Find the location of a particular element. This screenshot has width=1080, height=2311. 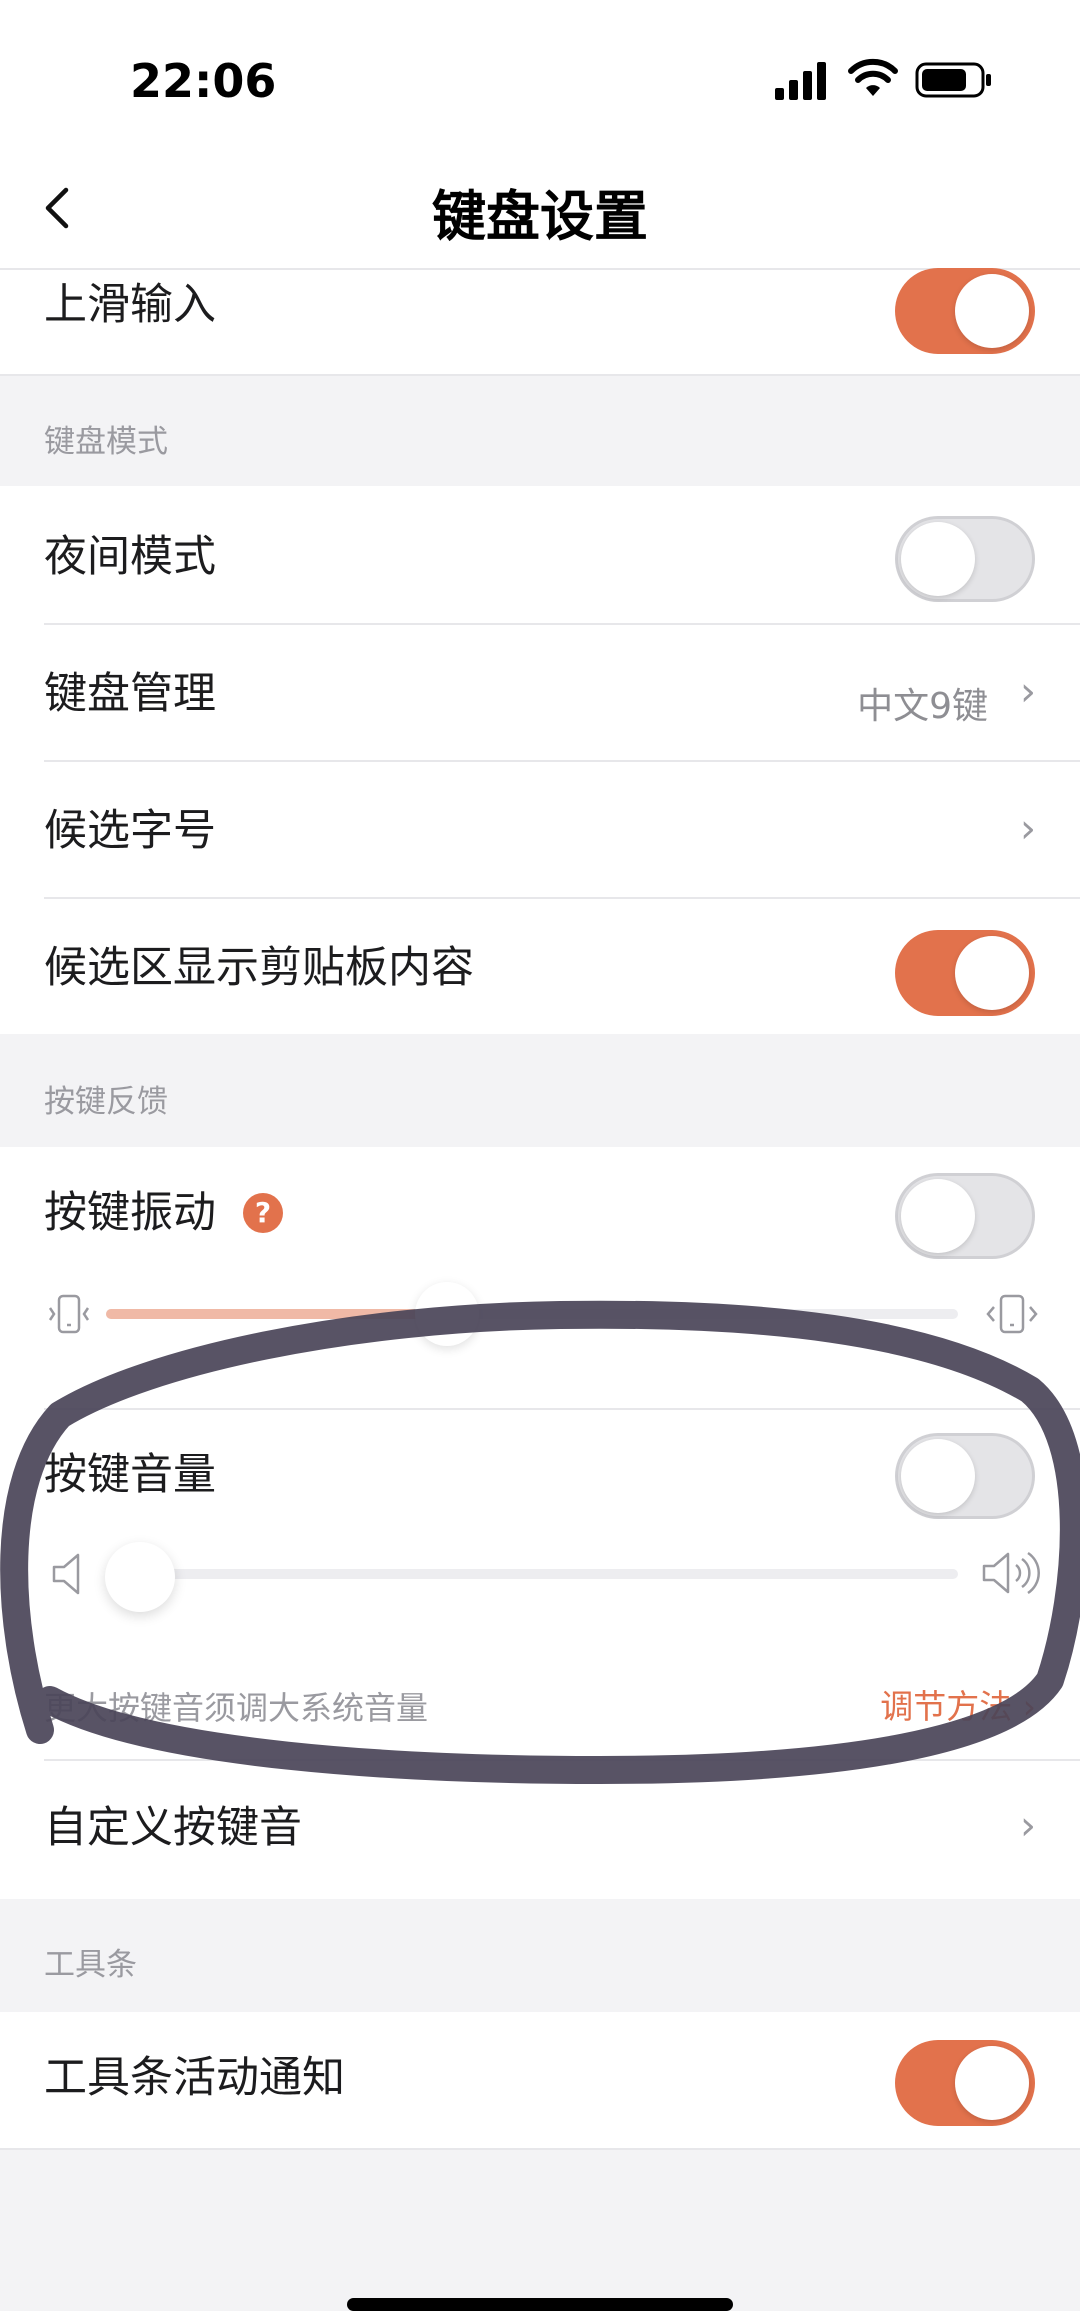

signal-icon is located at coordinates (801, 80).